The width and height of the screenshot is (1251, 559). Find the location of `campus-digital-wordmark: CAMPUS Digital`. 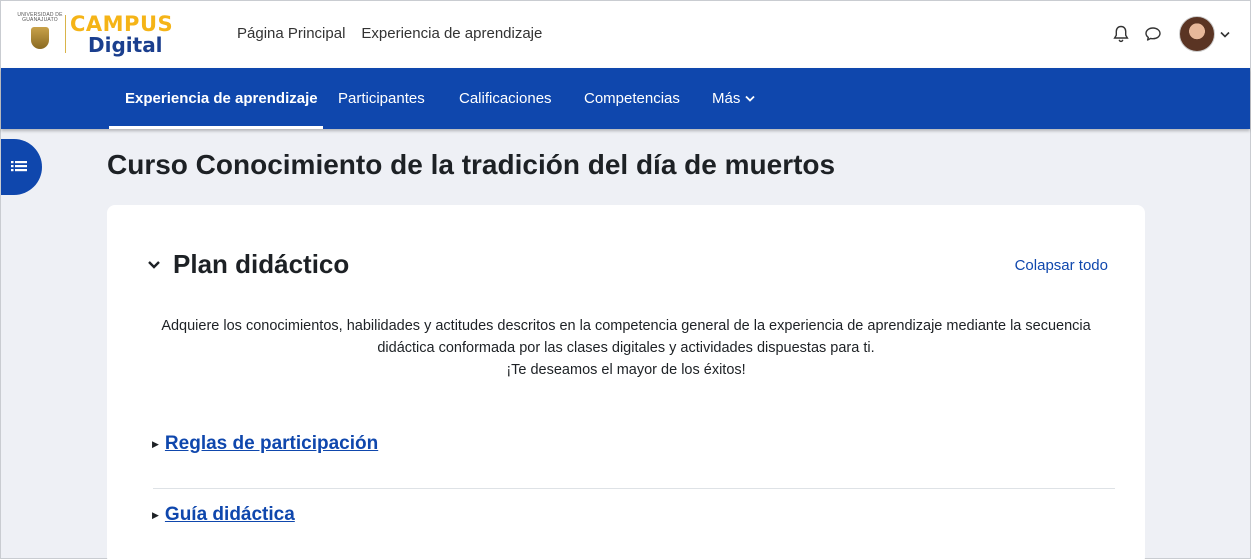

campus-digital-wordmark: CAMPUS Digital is located at coordinates (122, 34).